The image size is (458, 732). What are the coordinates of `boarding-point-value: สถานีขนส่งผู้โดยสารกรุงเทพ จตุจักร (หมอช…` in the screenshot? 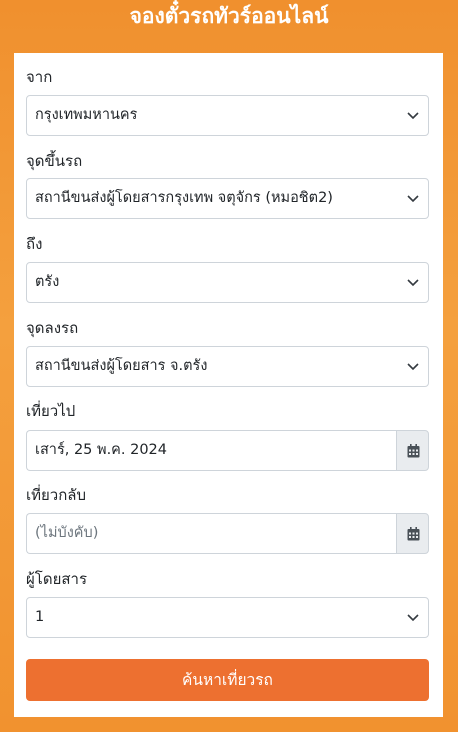 It's located at (184, 198).